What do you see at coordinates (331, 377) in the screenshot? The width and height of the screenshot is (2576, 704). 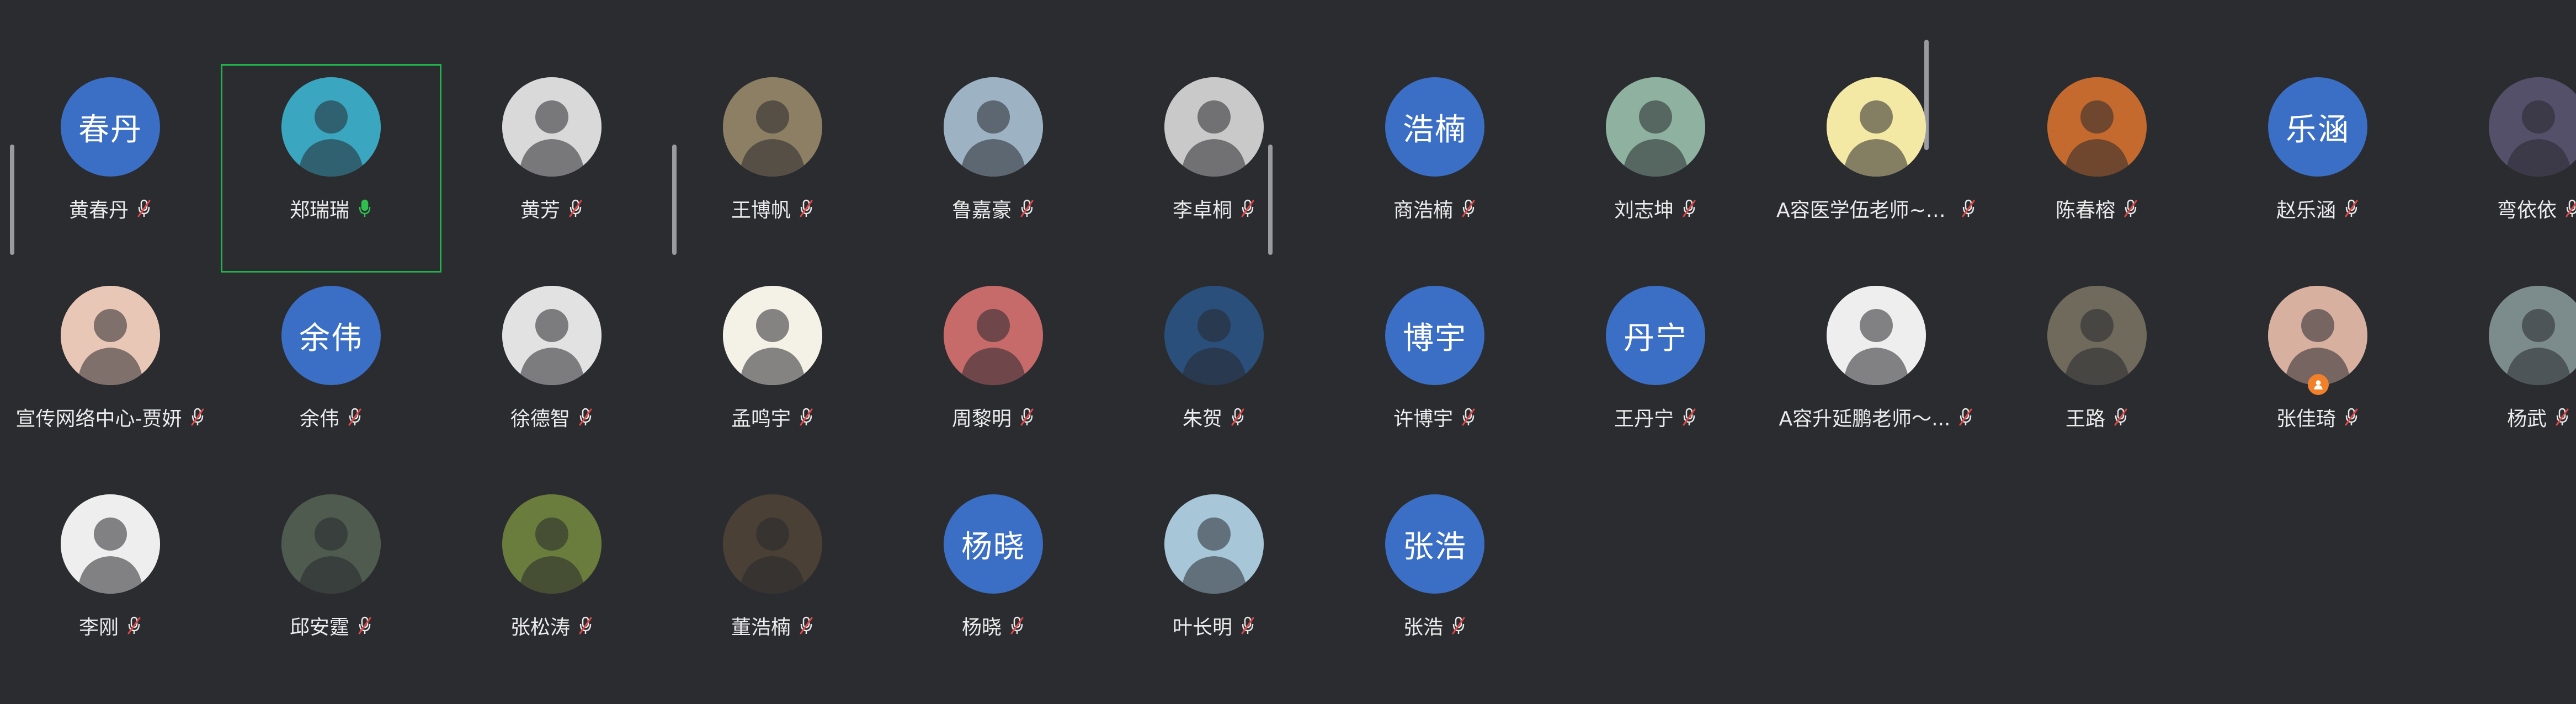 I see `participant-tile: 余伟 余伟` at bounding box center [331, 377].